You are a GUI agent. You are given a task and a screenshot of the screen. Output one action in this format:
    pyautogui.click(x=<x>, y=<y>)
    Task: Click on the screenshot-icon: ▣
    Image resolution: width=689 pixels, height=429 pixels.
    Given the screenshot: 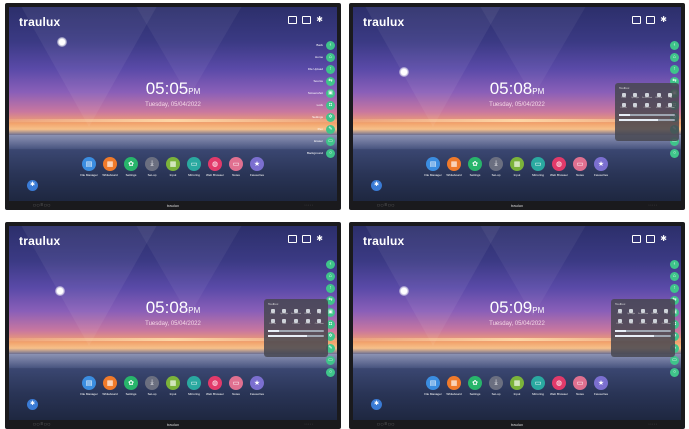 What is the action you would take?
    pyautogui.click(x=330, y=93)
    